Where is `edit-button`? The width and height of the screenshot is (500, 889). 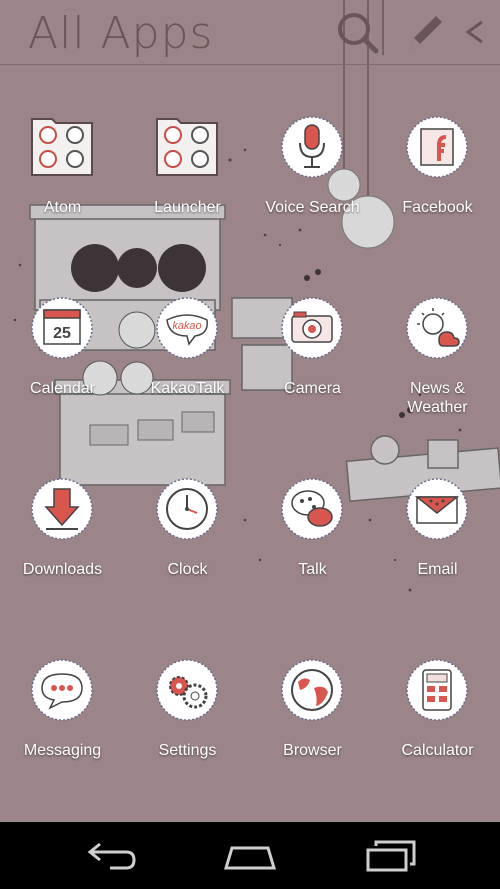
edit-button is located at coordinates (424, 33).